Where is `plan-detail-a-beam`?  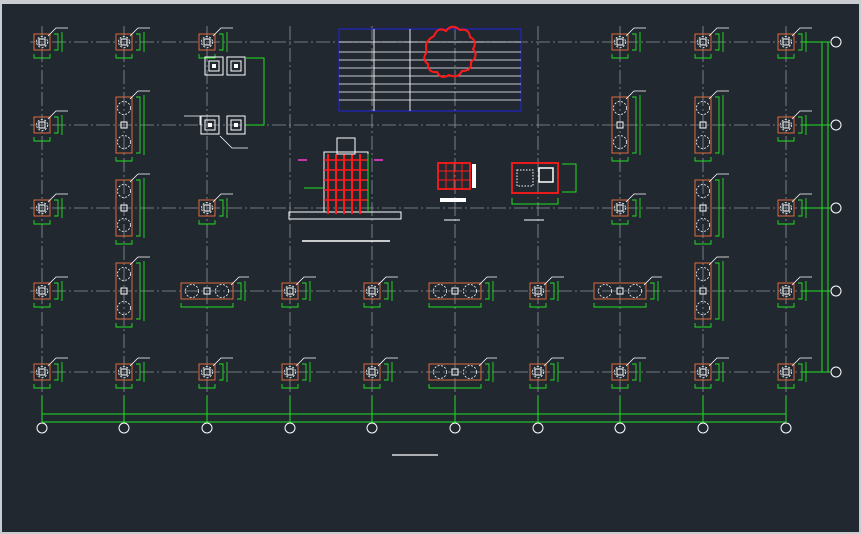
plan-detail-a-beam is located at coordinates (453, 200).